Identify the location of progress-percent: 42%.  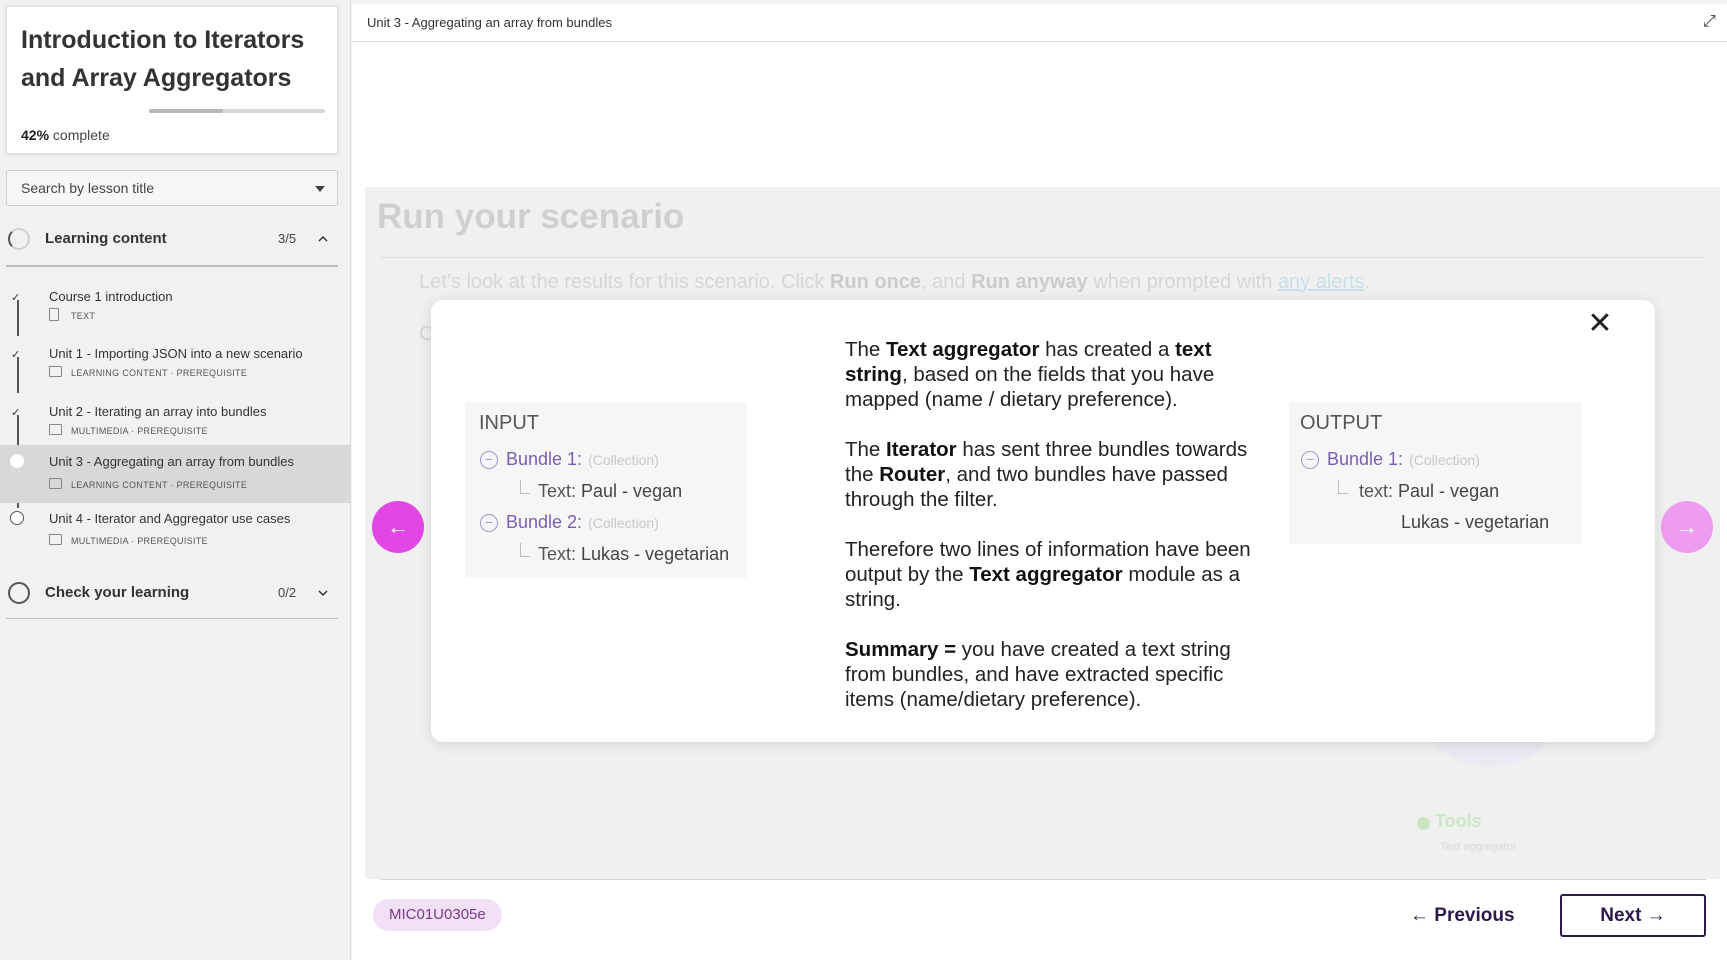
(35, 135).